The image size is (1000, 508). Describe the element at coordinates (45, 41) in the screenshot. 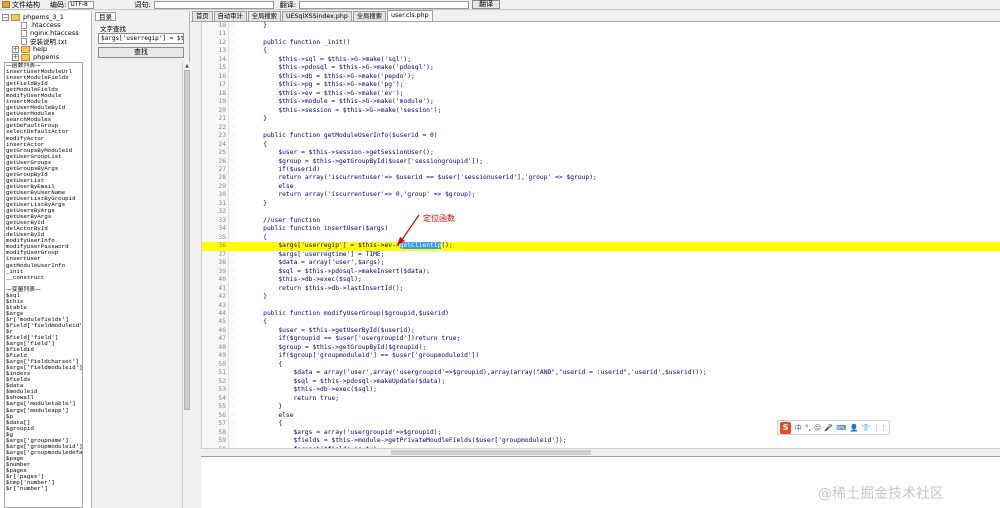

I see `tree-item: 安装说明.txt` at that location.